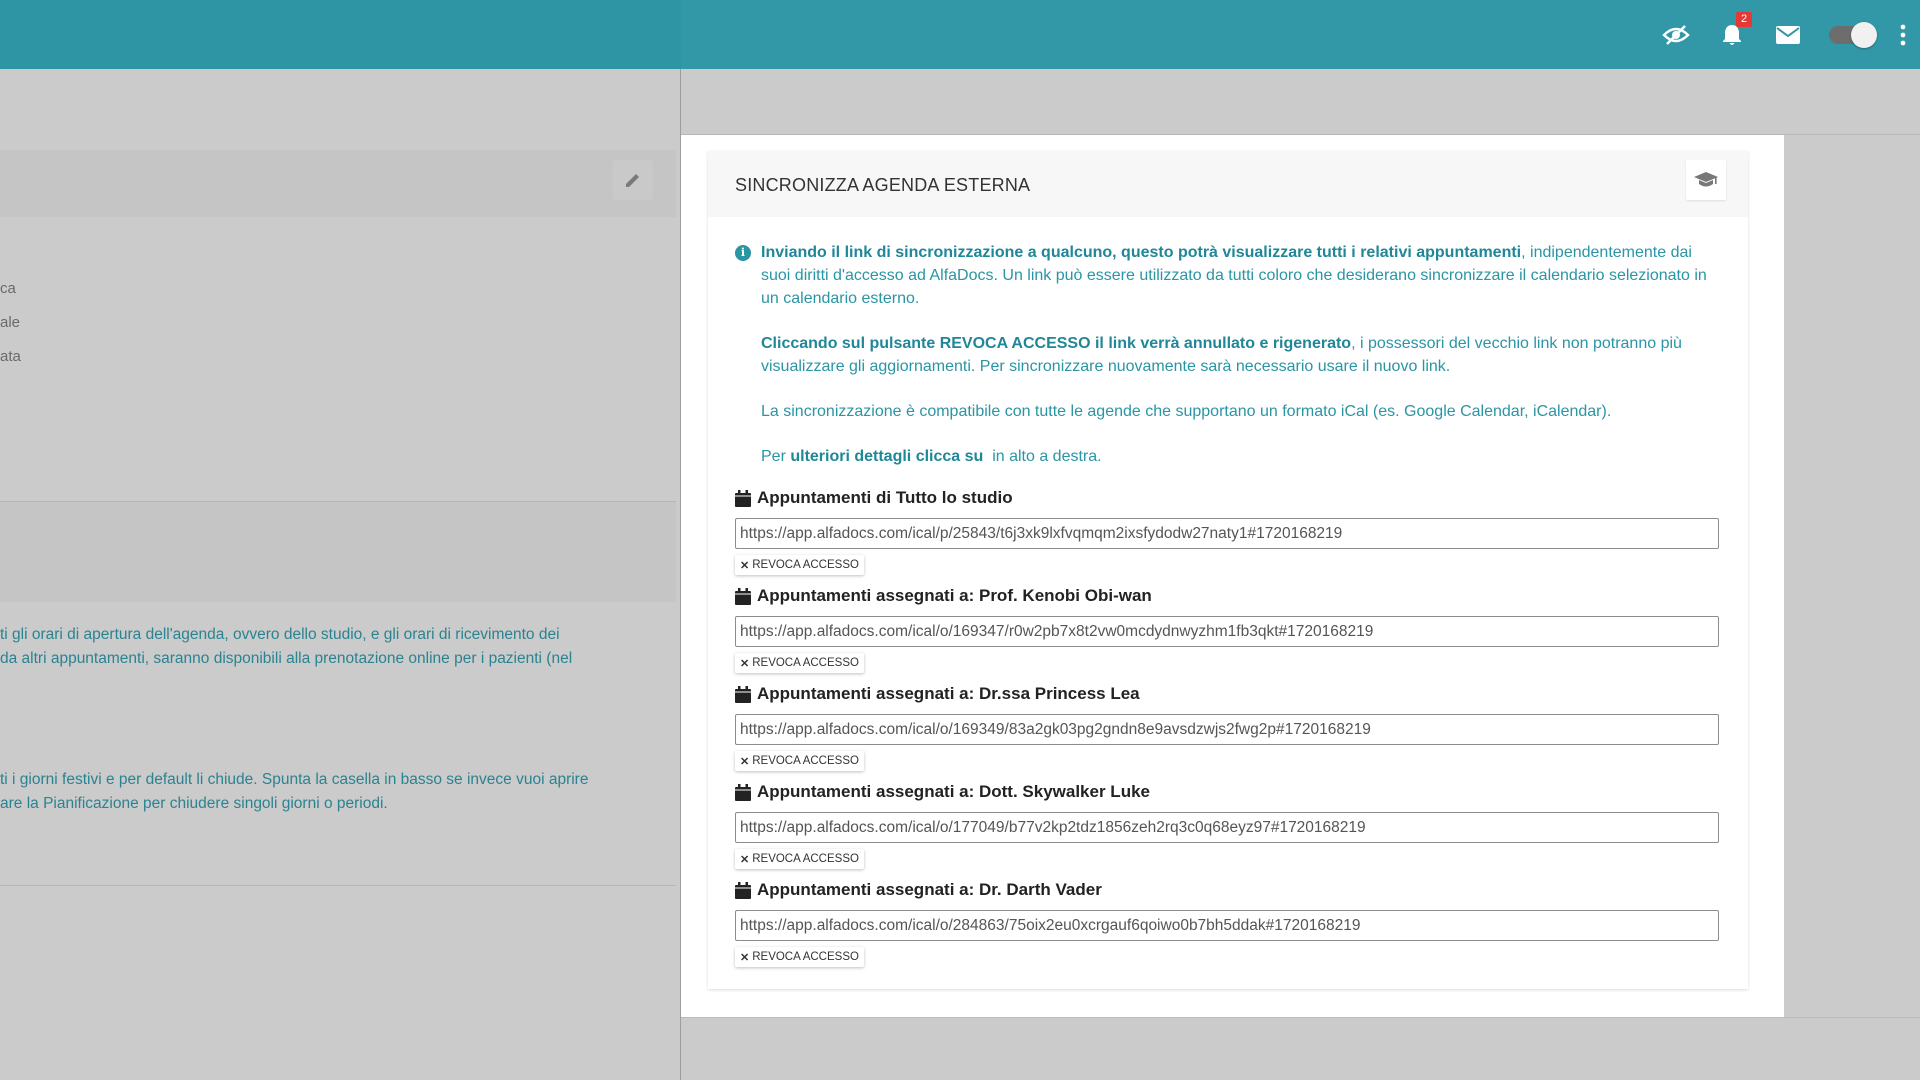 This screenshot has height=1080, width=1920. I want to click on background-card-header, so click(338, 183).